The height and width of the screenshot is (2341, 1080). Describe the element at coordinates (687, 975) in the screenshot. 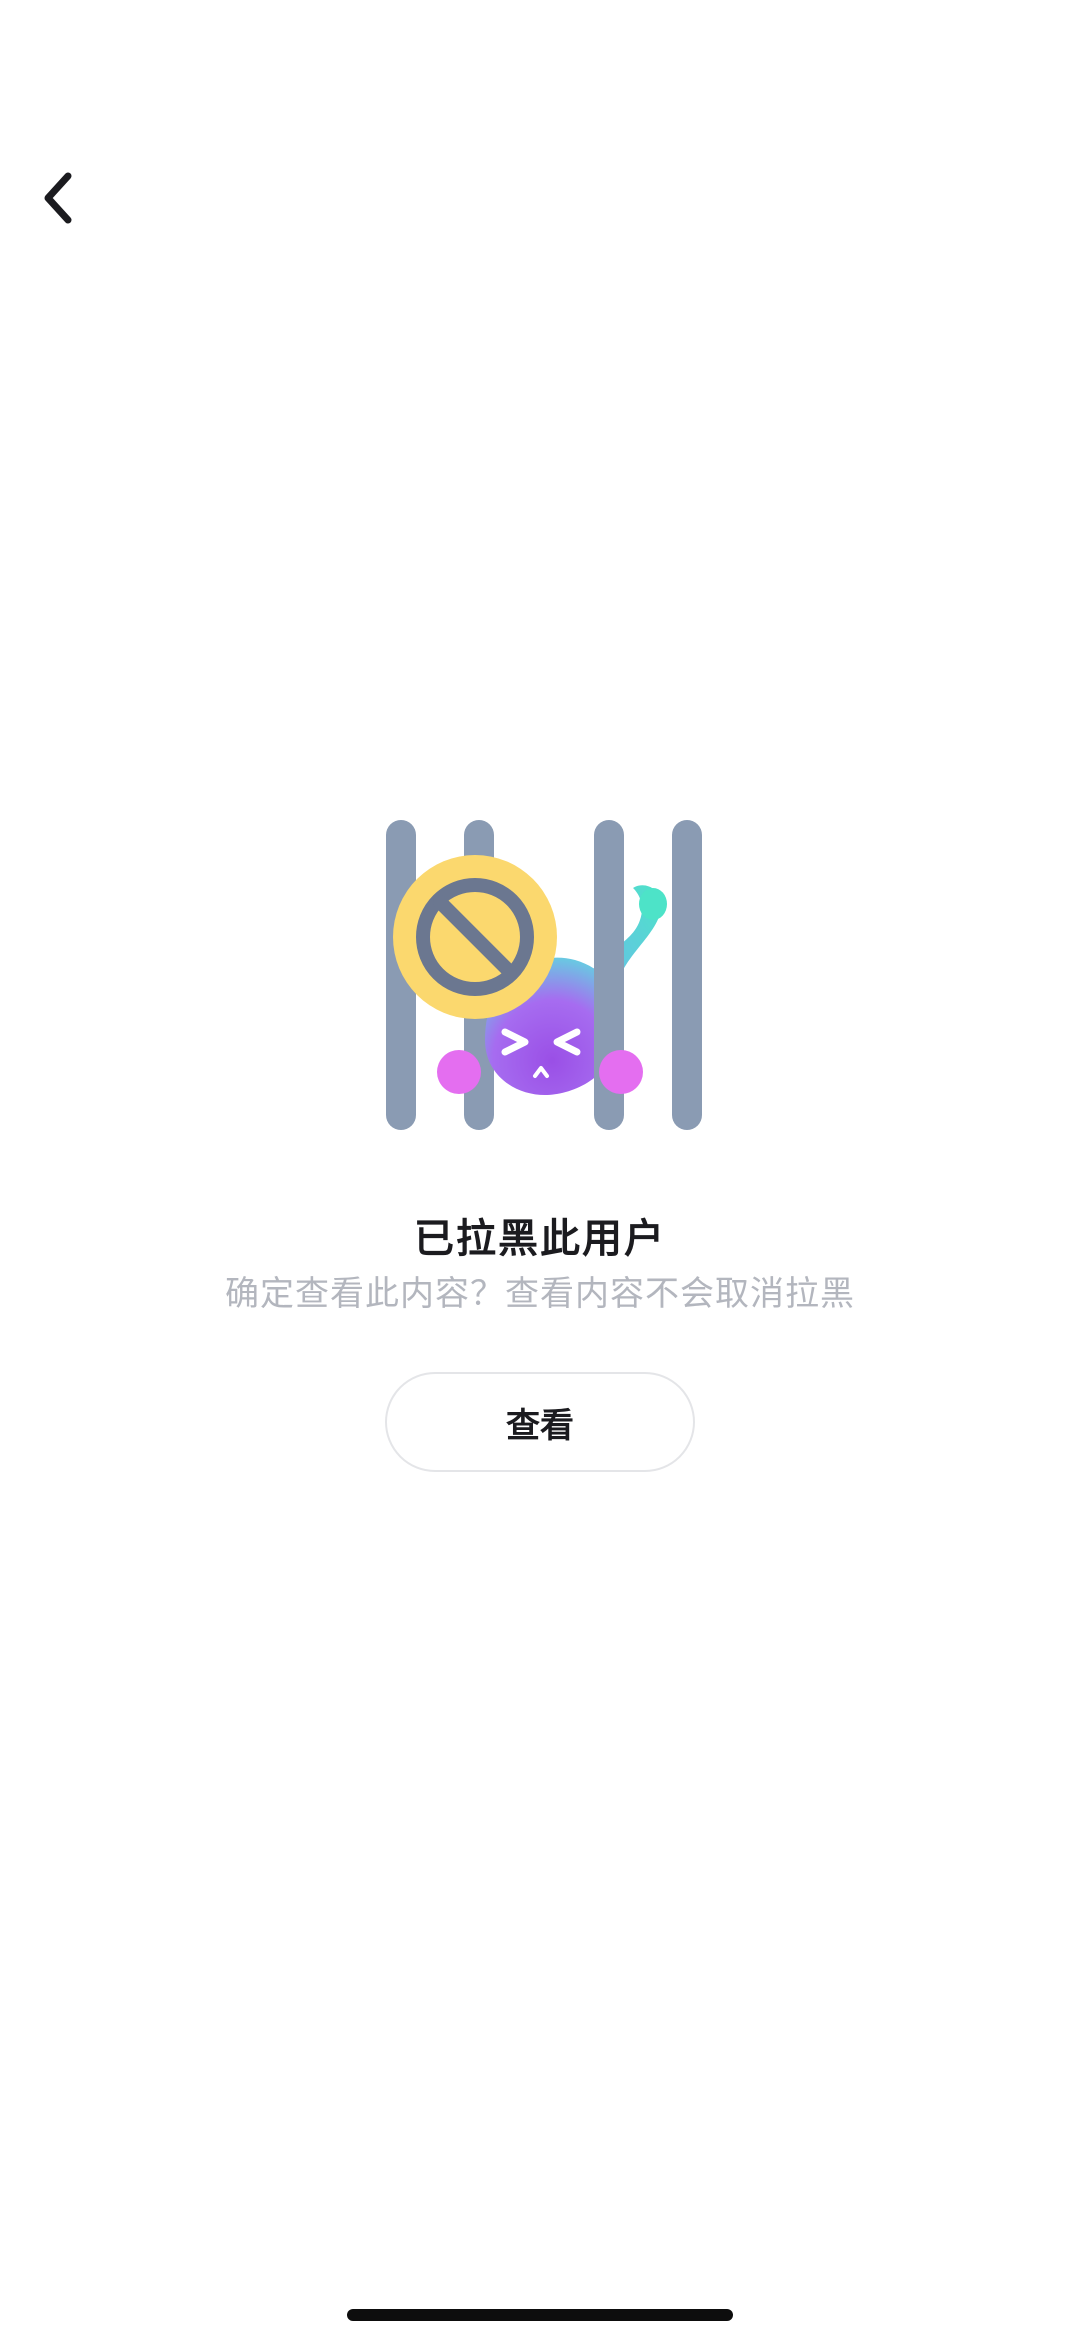

I see `cage-bar` at that location.